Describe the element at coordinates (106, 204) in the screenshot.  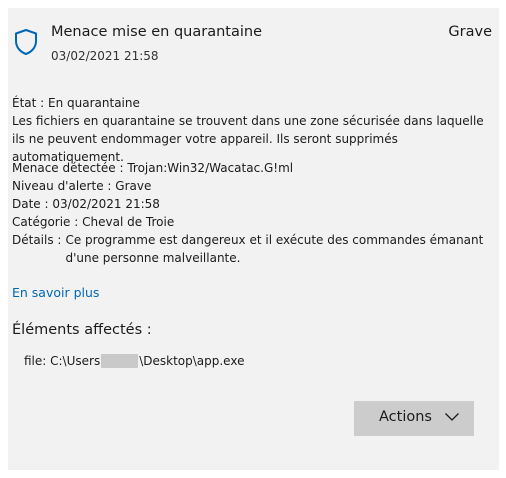
I see `date-value: 03/02/2021 21:58` at that location.